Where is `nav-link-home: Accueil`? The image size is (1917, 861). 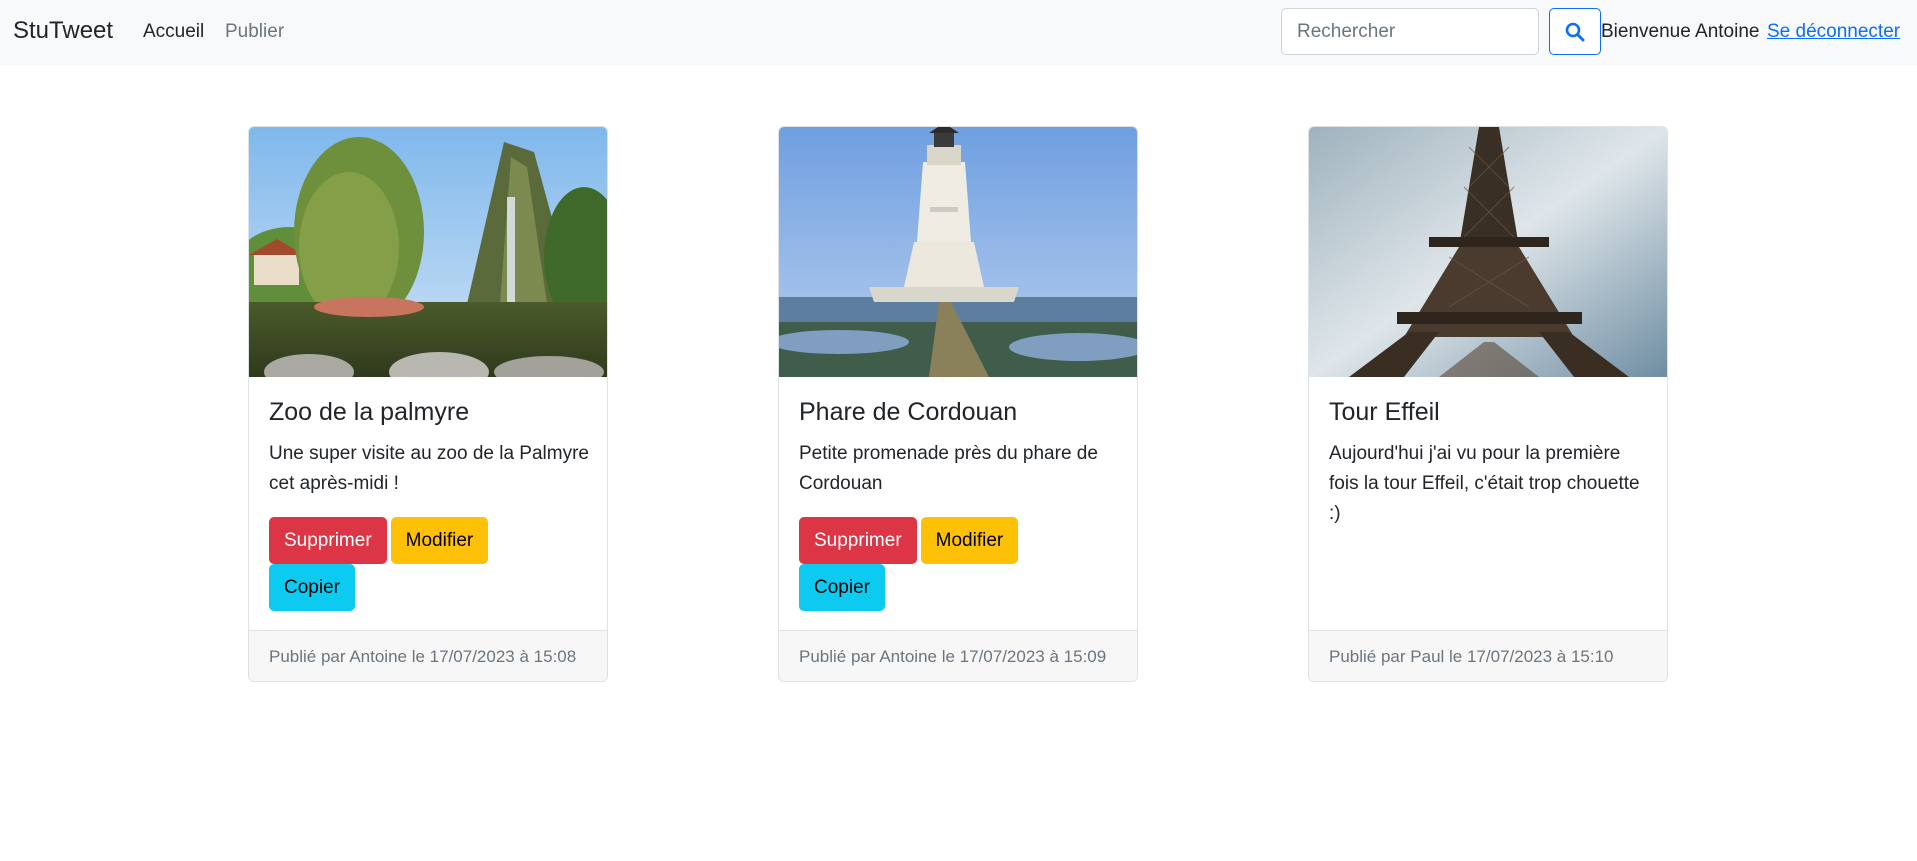 nav-link-home: Accueil is located at coordinates (173, 32).